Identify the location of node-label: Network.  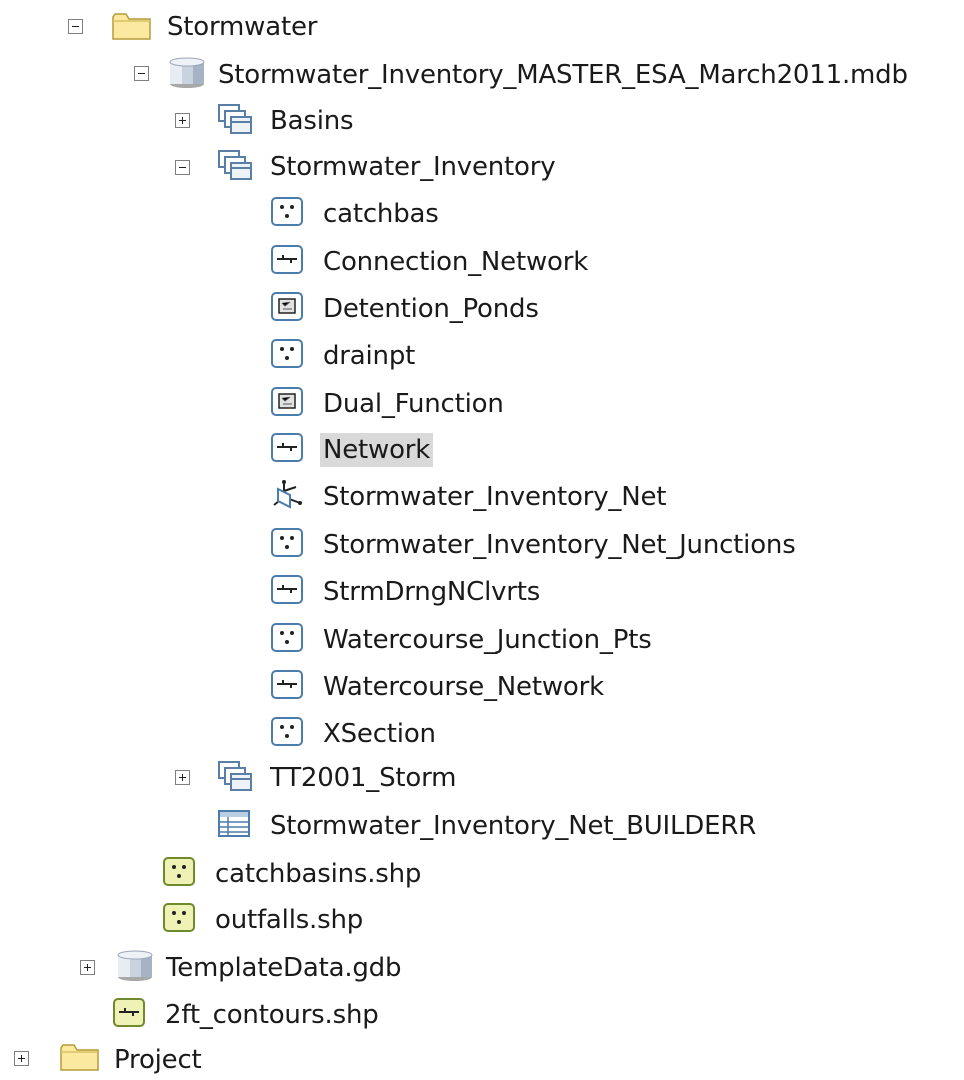
(377, 450).